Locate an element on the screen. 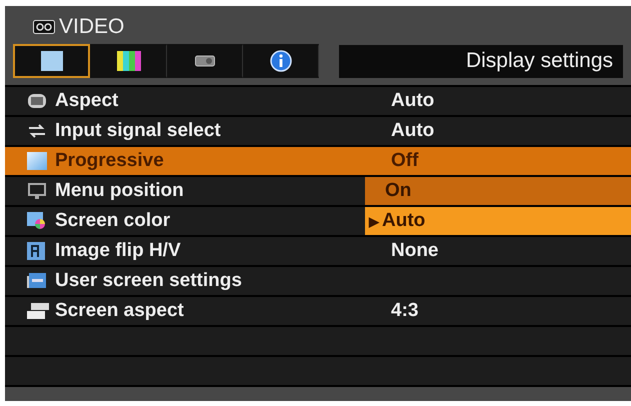  color-wheel-icon is located at coordinates (37, 221).